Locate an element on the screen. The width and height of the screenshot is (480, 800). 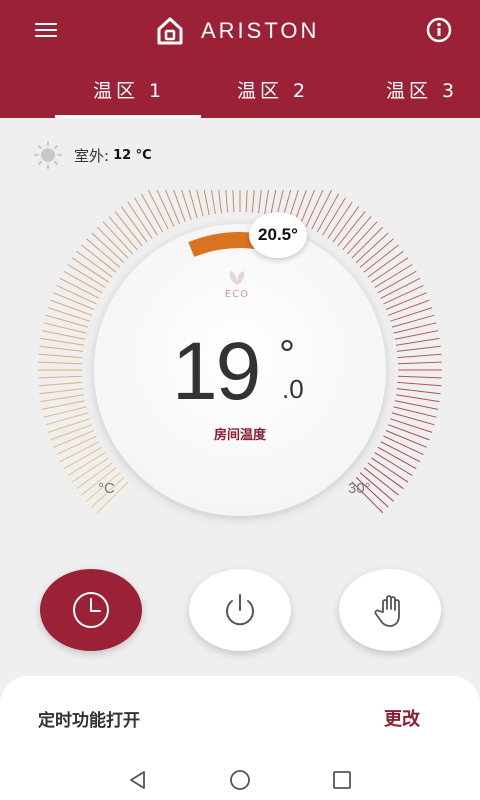
schedule-status-text: 定时功能打开 is located at coordinates (89, 721).